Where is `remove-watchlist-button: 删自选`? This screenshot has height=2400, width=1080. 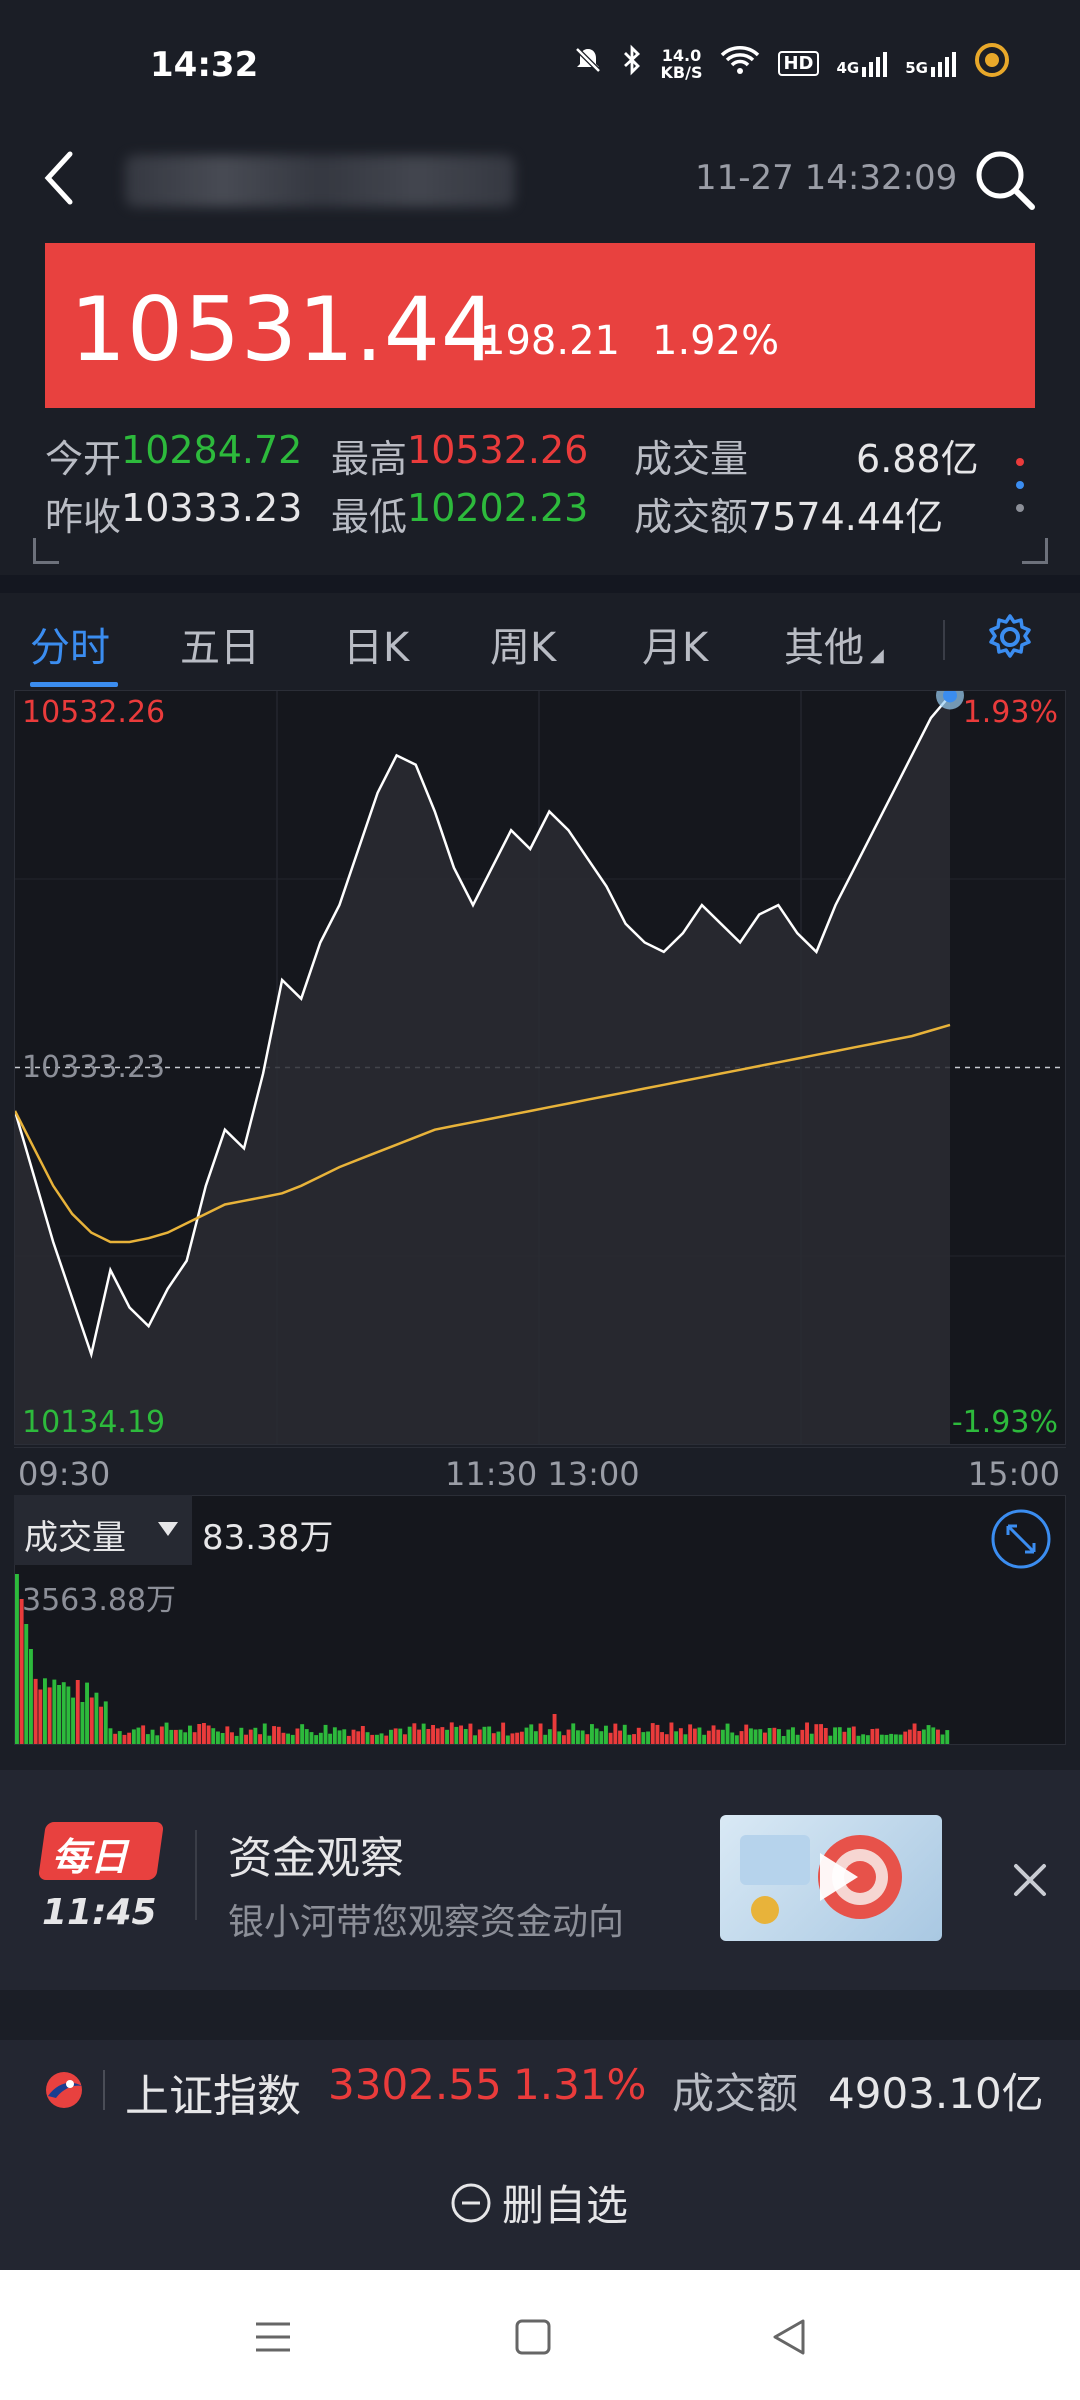 remove-watchlist-button: 删自选 is located at coordinates (539, 2202).